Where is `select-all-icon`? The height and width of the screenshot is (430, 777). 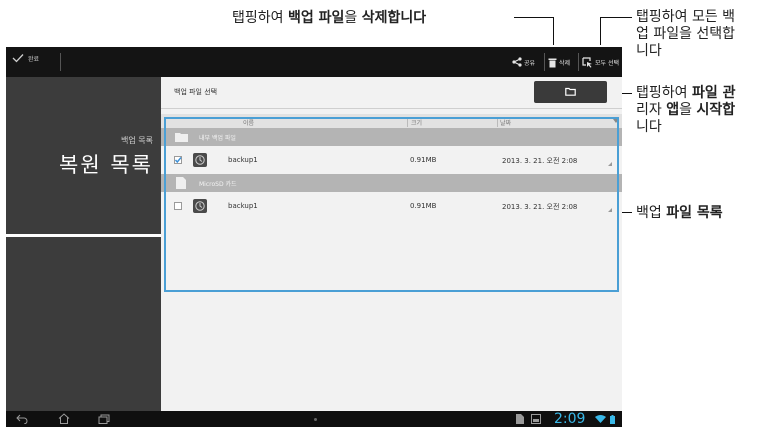
select-all-icon is located at coordinates (587, 62).